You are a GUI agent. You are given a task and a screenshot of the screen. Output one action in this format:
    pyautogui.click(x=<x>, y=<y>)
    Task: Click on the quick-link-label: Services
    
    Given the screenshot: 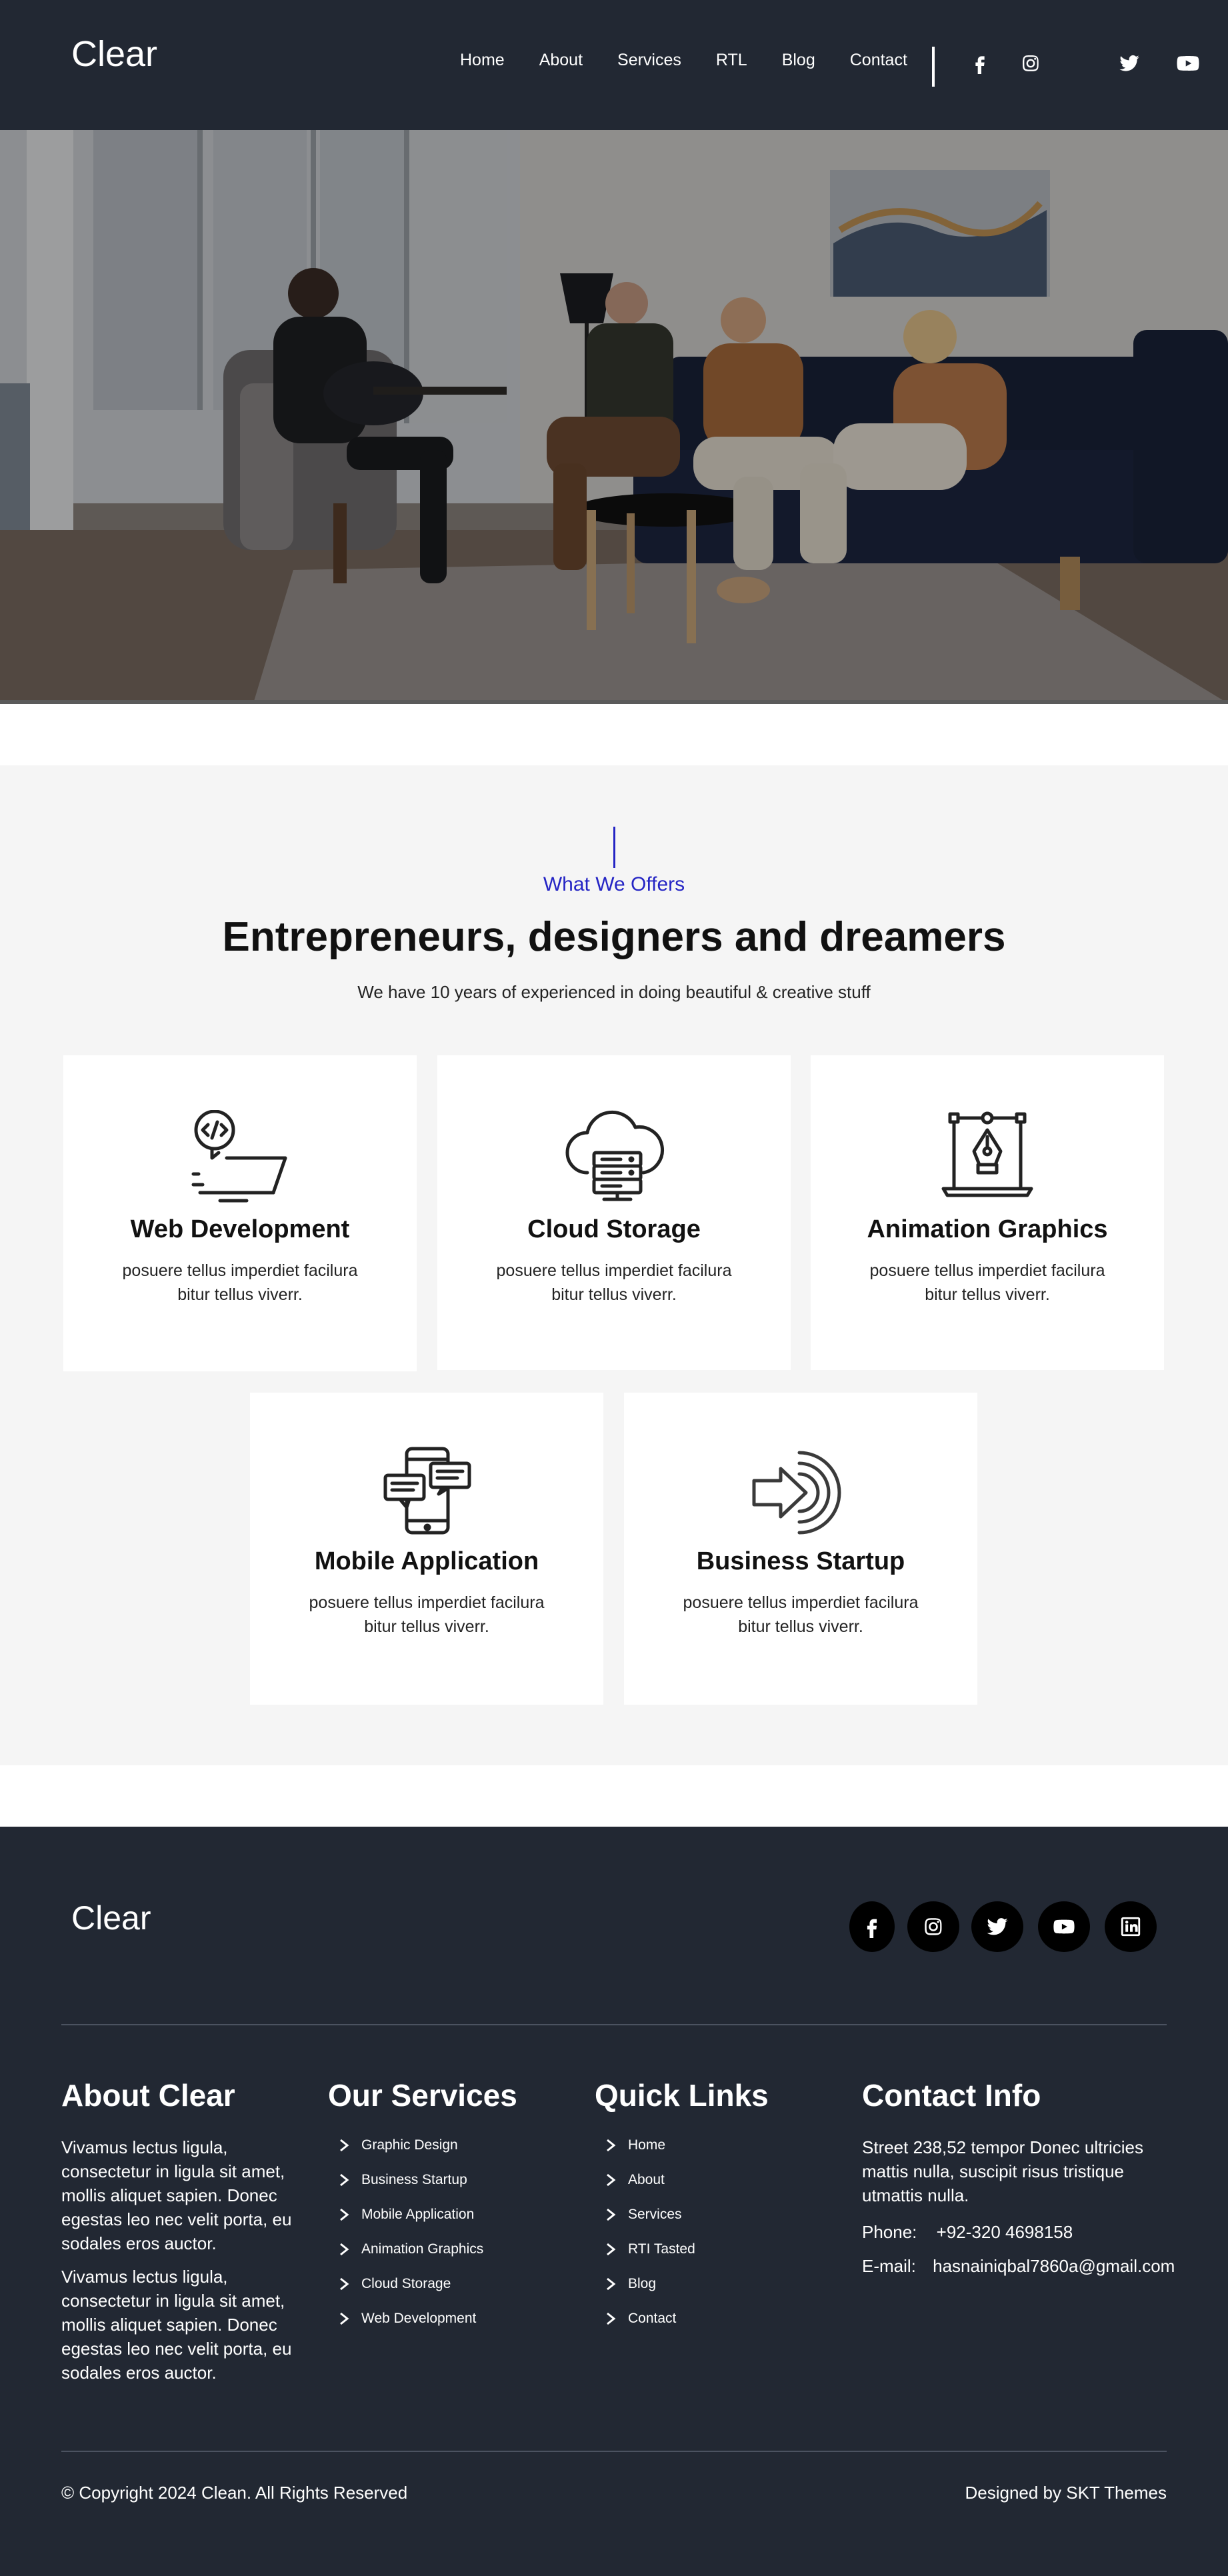 What is the action you would take?
    pyautogui.click(x=655, y=2214)
    